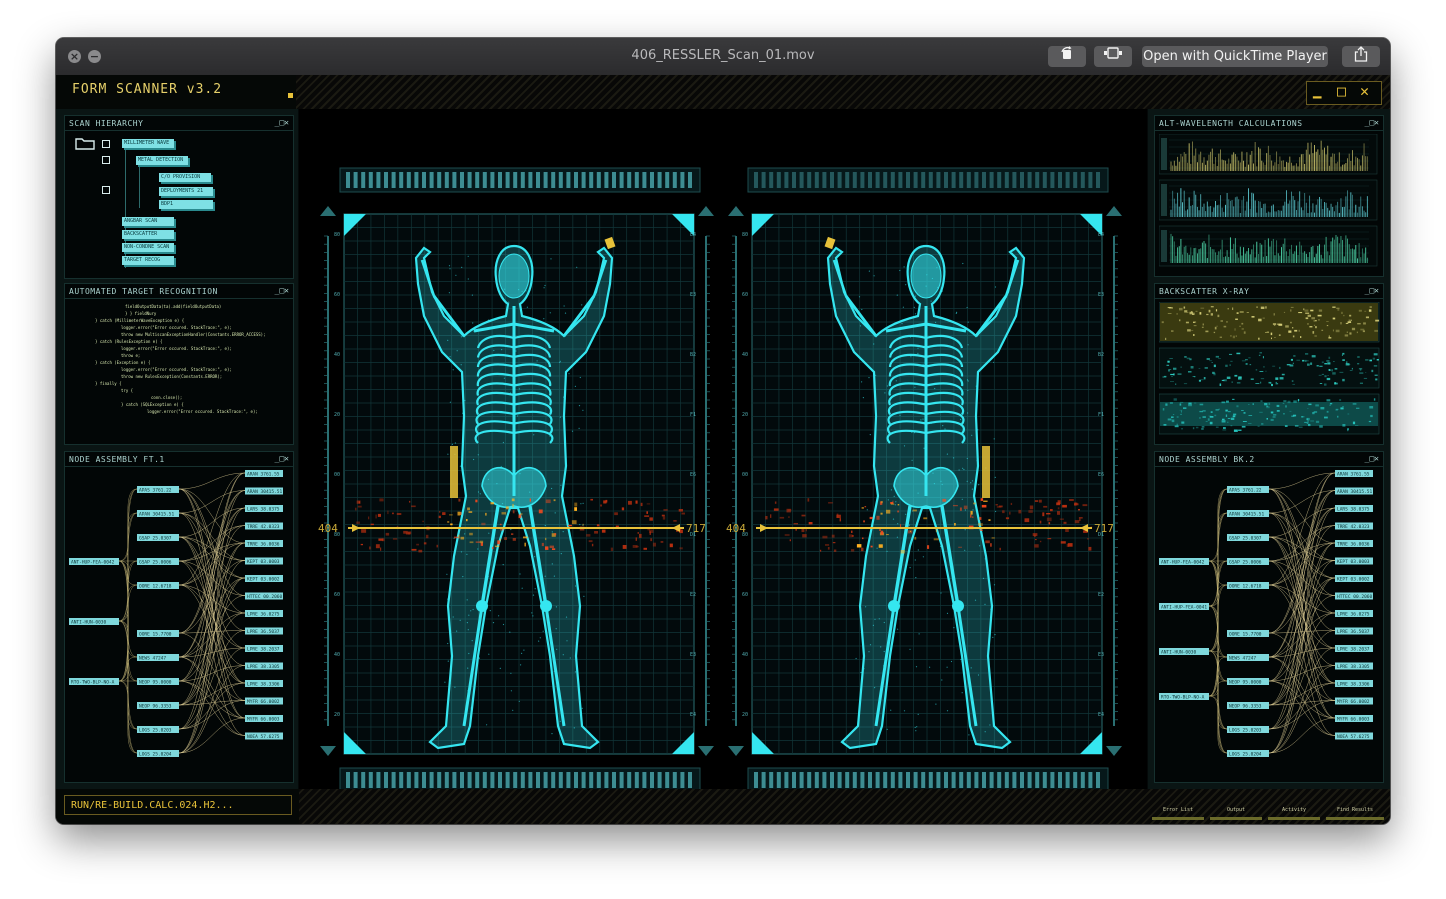 The width and height of the screenshot is (1446, 899). I want to click on node-source: ANTI-HUN-0030, so click(1184, 651).